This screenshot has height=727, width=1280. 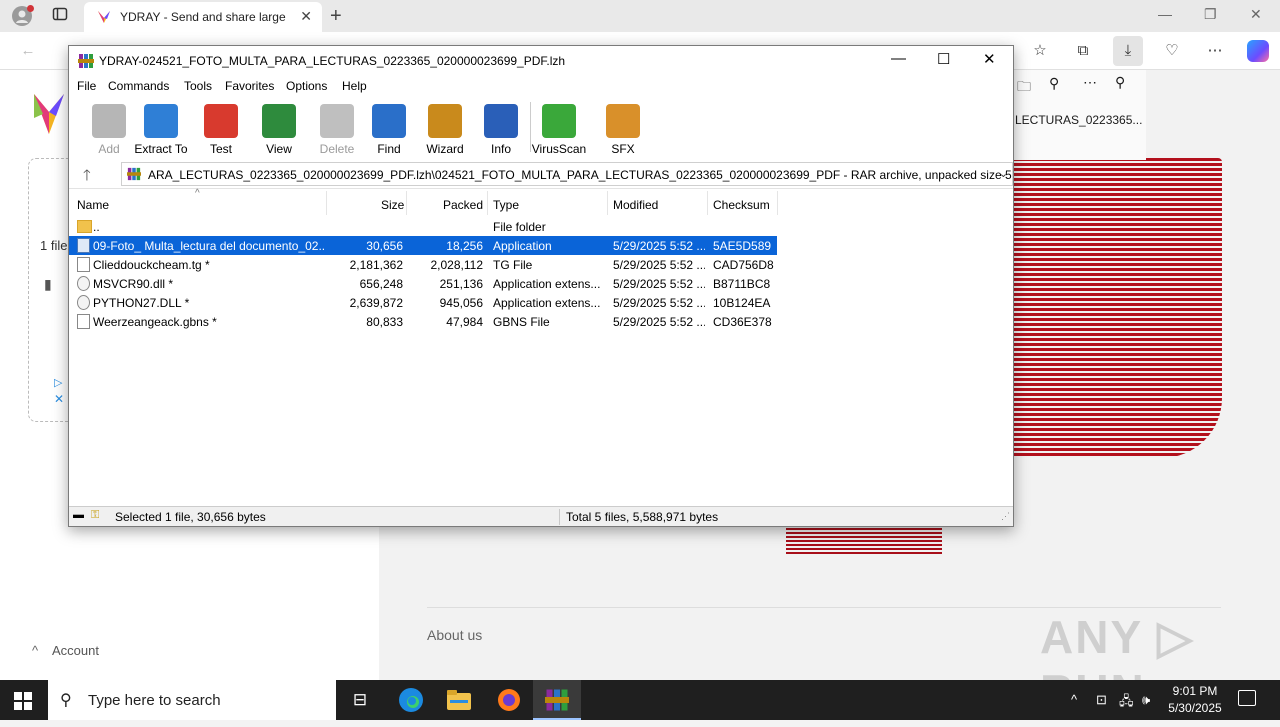 What do you see at coordinates (463, 205) in the screenshot?
I see `col-packed: Packed` at bounding box center [463, 205].